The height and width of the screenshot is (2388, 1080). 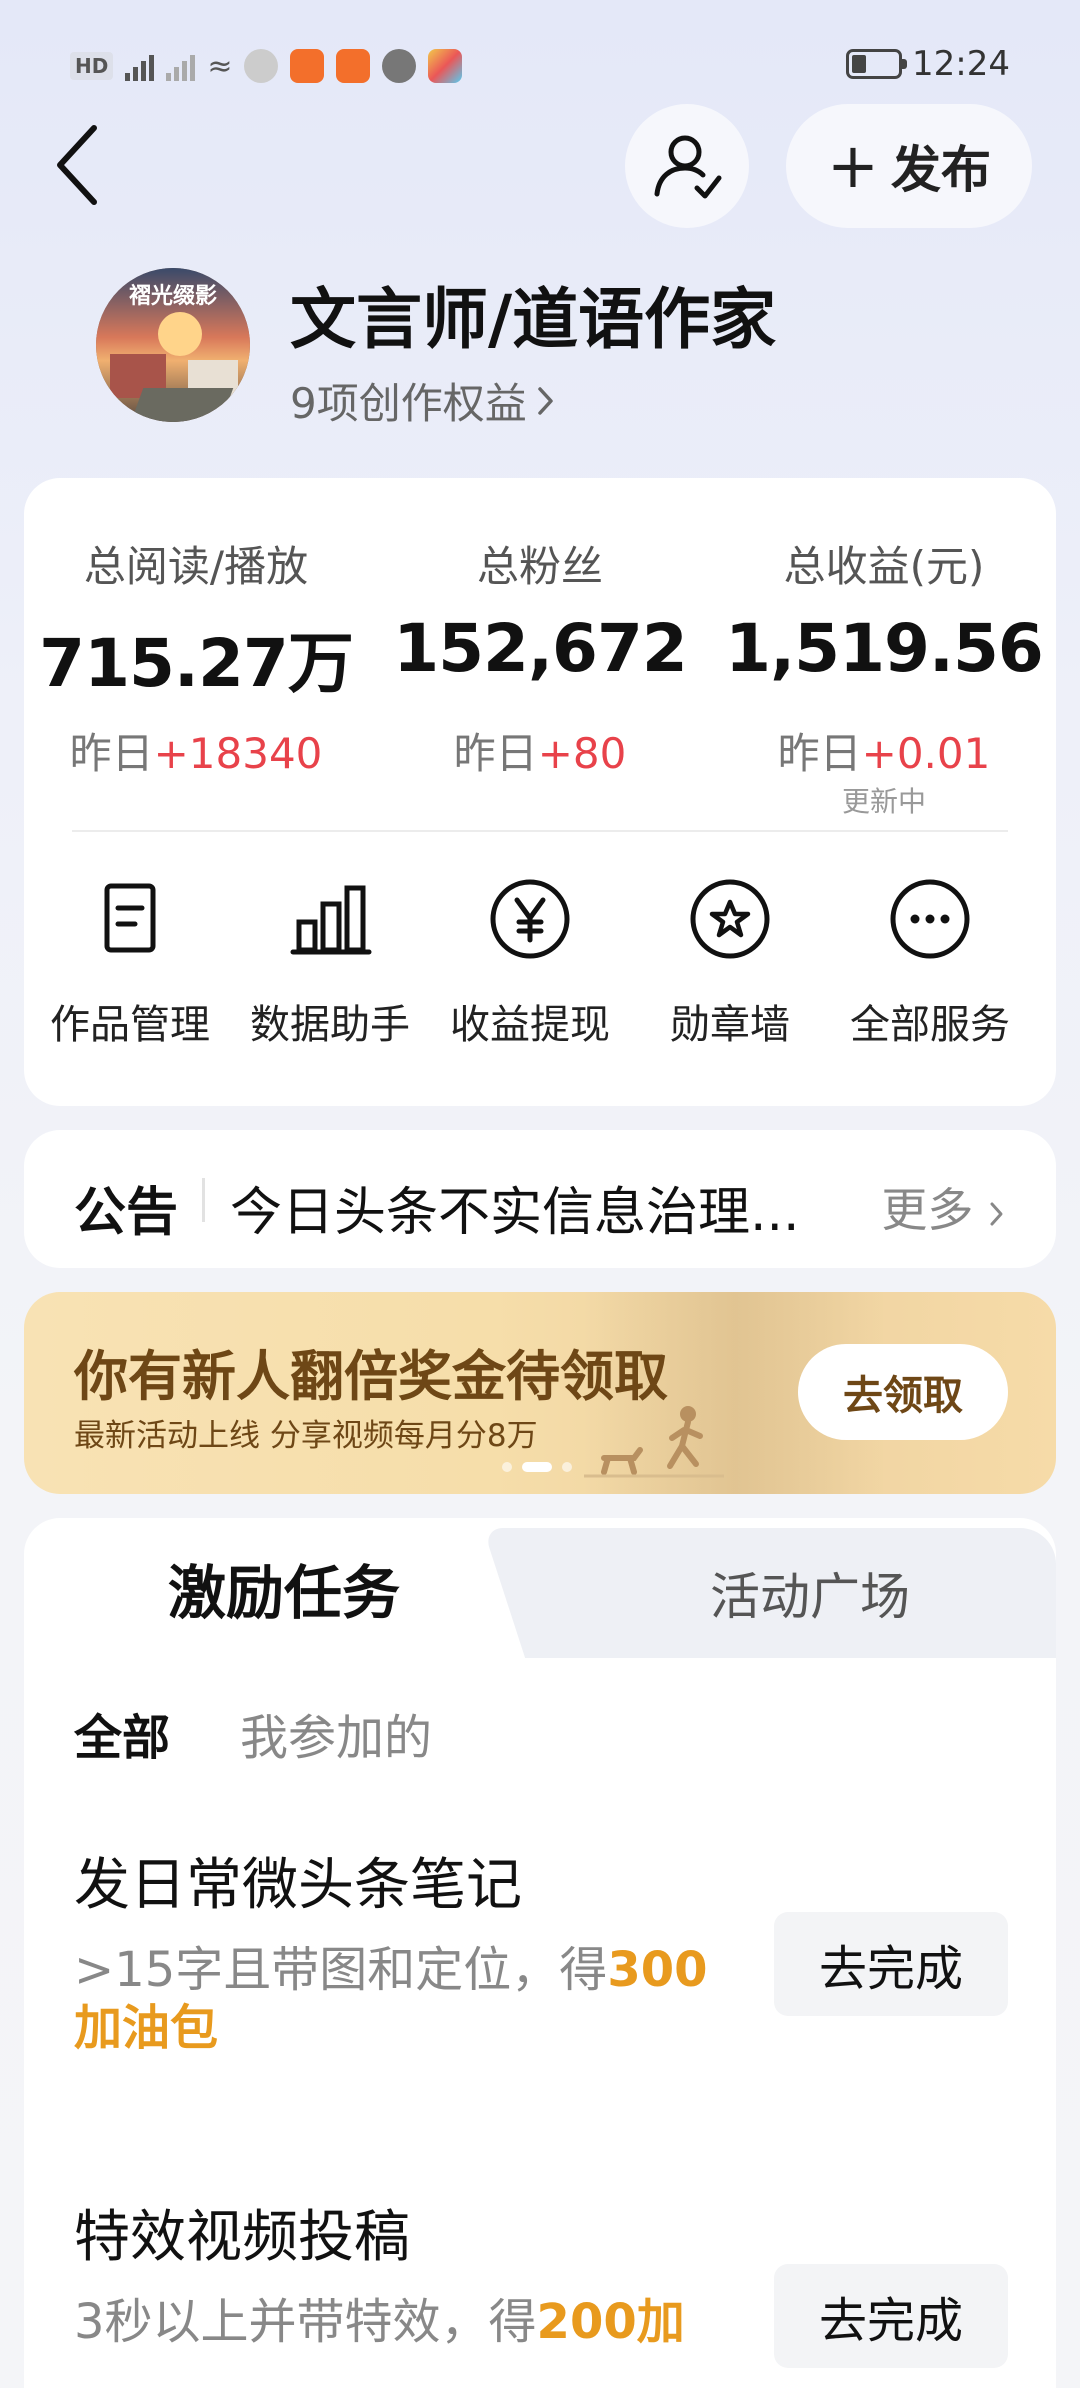 What do you see at coordinates (391, 1999) in the screenshot?
I see `task-description: >15字且带图和定位，得300加油包` at bounding box center [391, 1999].